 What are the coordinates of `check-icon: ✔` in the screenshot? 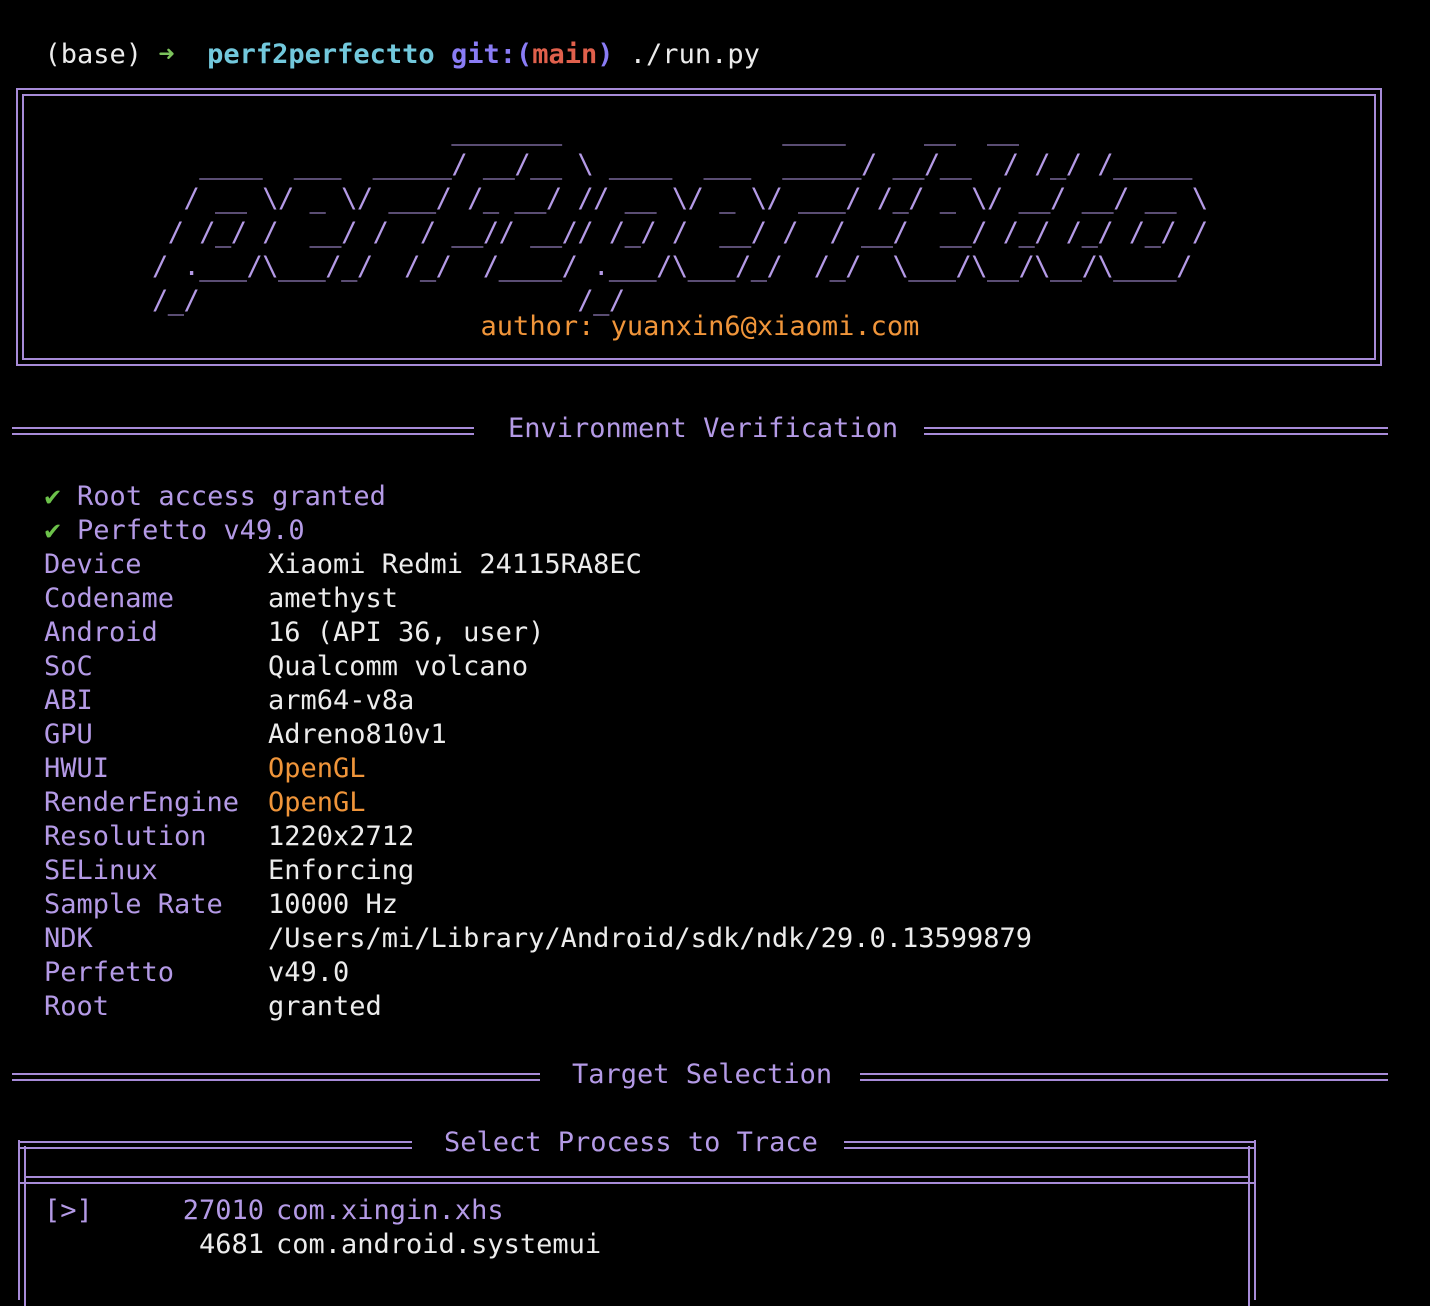 It's located at (52, 530).